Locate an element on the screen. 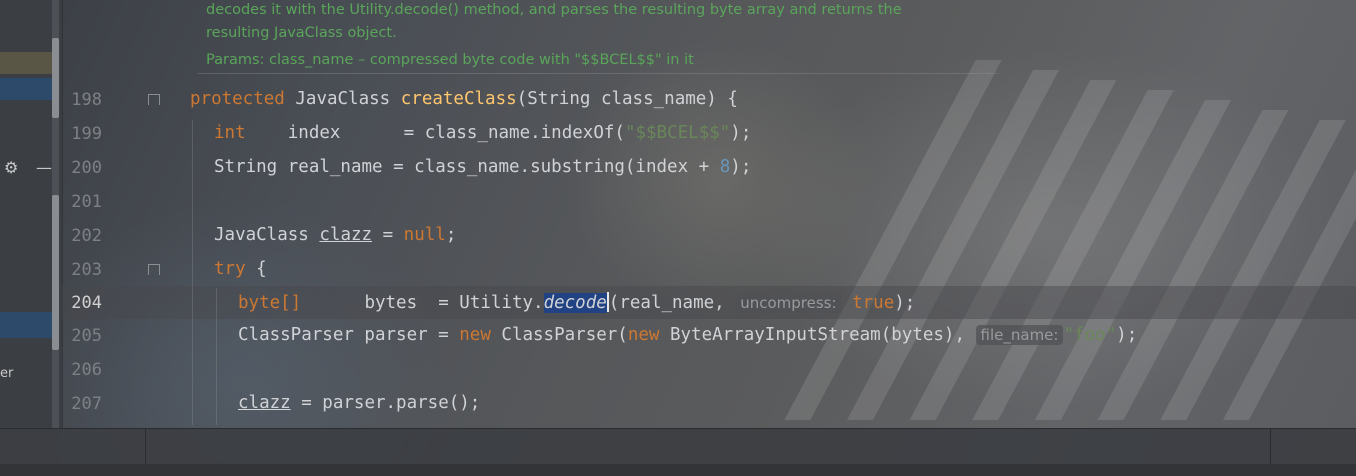 This screenshot has width=1356, height=476. code-line-207: clazz = parser.parse(); is located at coordinates (359, 403).